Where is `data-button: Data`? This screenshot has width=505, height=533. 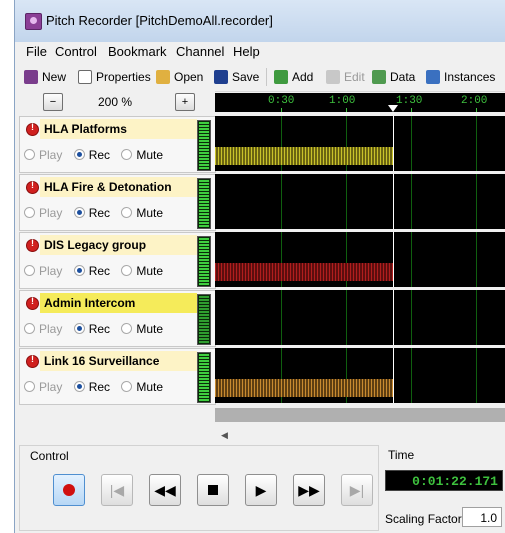
data-button: Data is located at coordinates (393, 77).